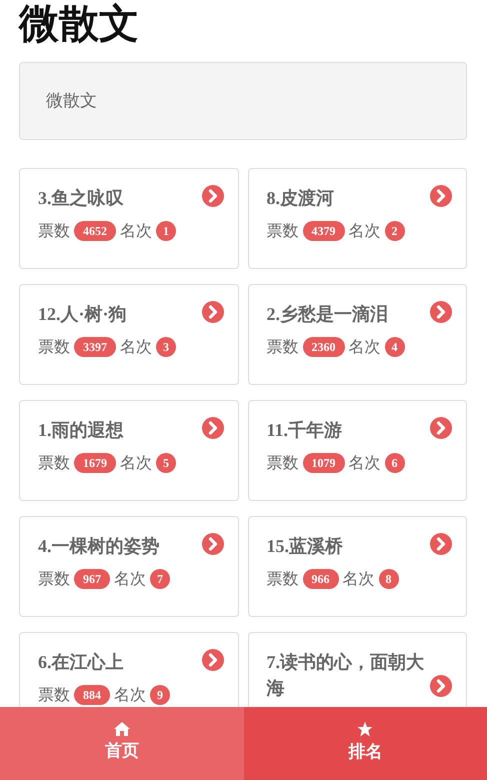  Describe the element at coordinates (323, 347) in the screenshot. I see `votes-count: 2360` at that location.